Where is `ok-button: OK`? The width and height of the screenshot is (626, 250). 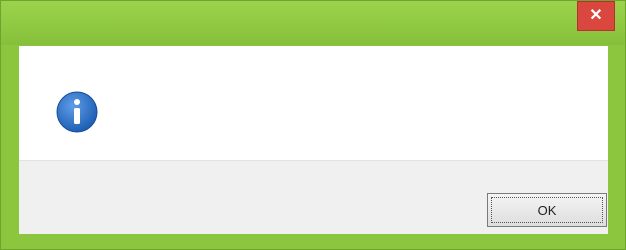 ok-button: OK is located at coordinates (547, 210).